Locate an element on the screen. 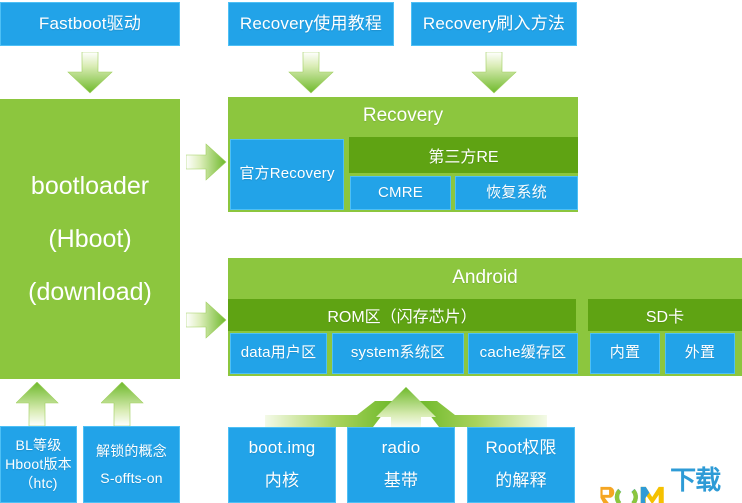  box-sd-internal-label: 内置 is located at coordinates (625, 353).